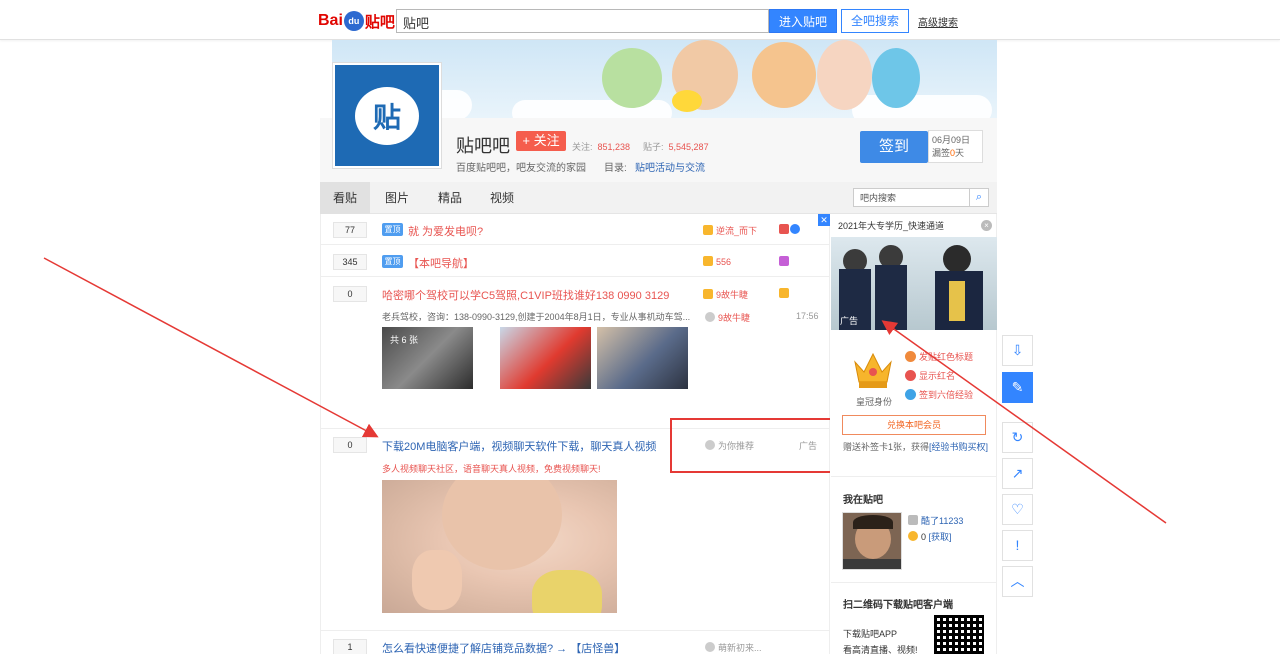 This screenshot has height=654, width=1280. Describe the element at coordinates (875, 21) in the screenshot. I see `search-all-button: 全吧搜索` at that location.